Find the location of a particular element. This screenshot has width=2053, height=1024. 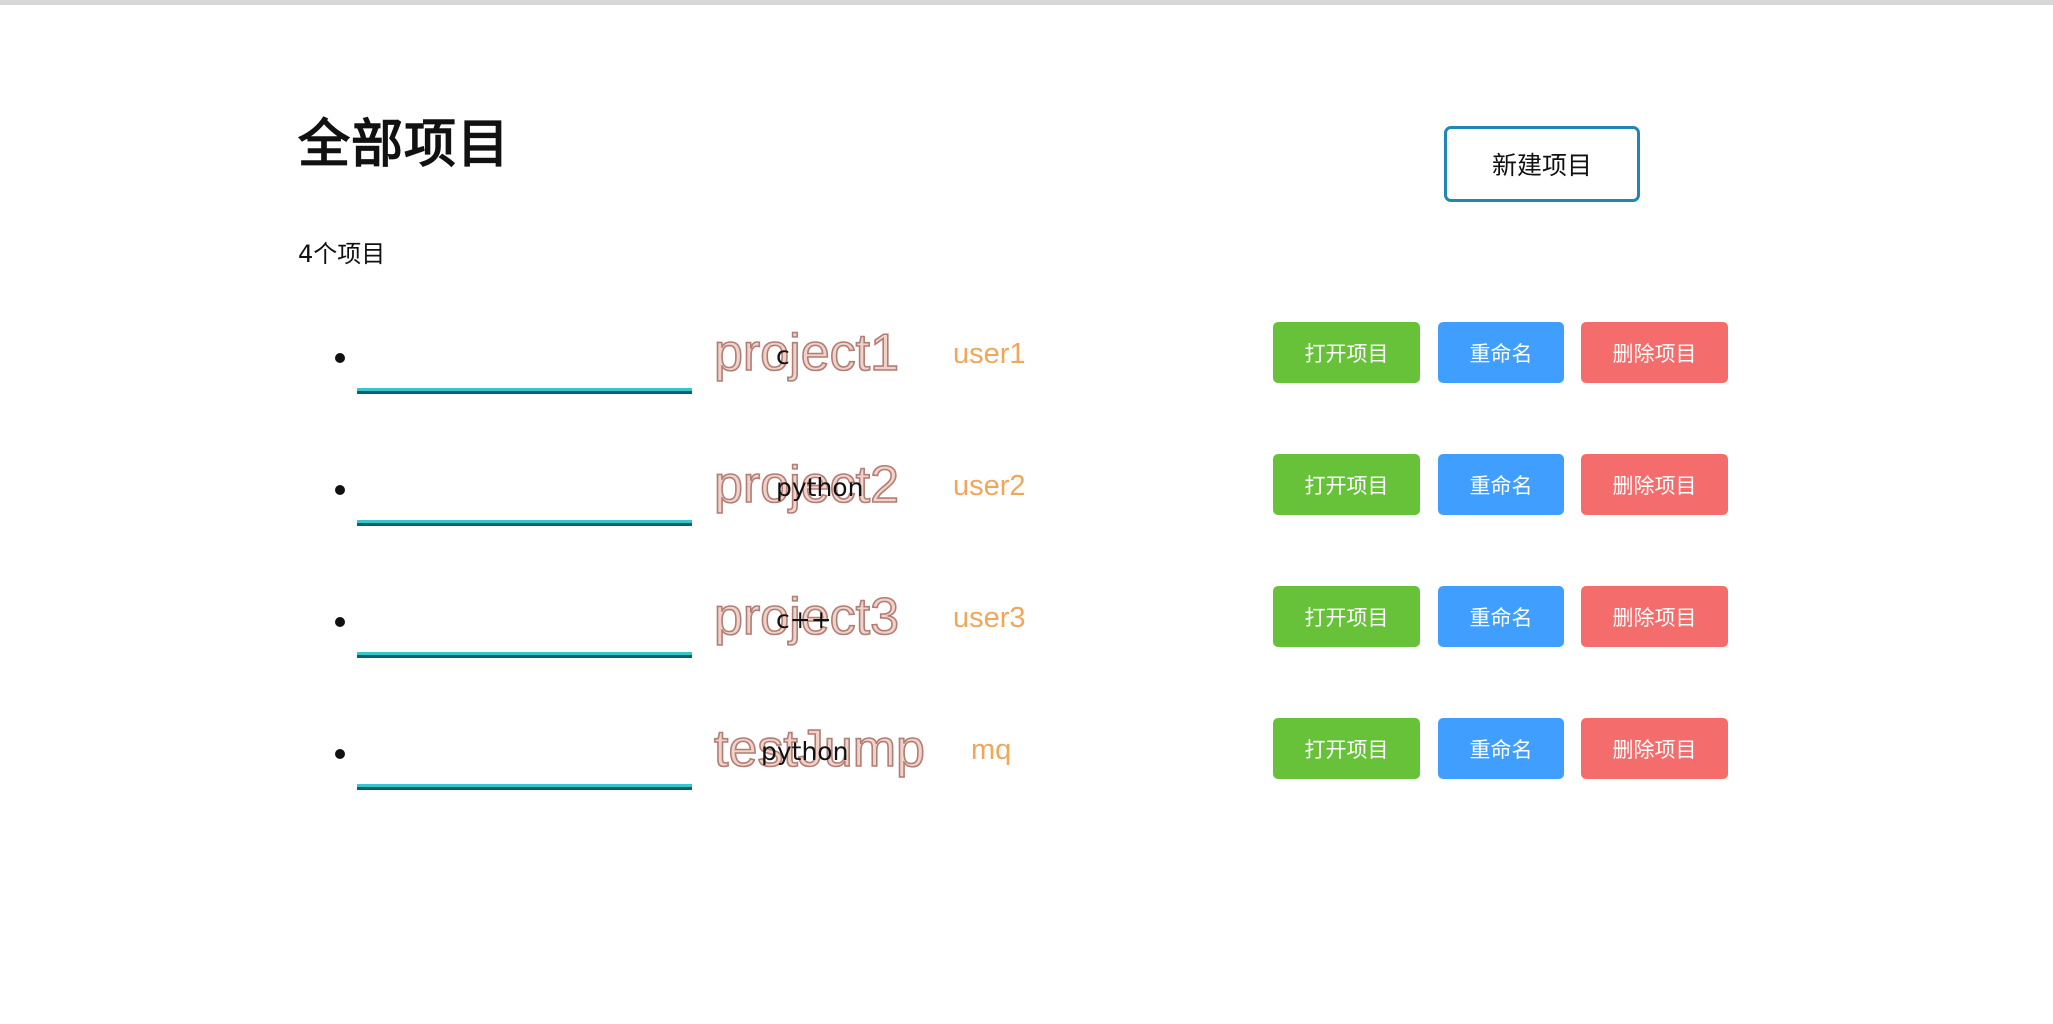

project-row: project3 user3 c++ 打开项目 重命名 删除项目 is located at coordinates (1026, 626).